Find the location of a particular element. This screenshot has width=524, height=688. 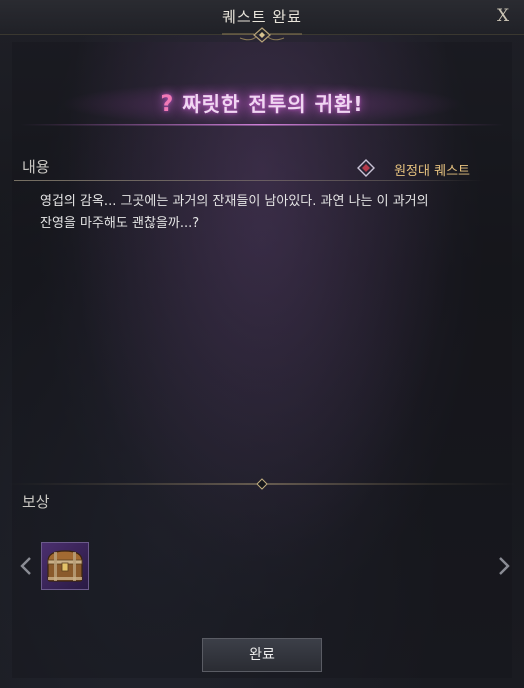

content-label: 내용 is located at coordinates (36, 167).